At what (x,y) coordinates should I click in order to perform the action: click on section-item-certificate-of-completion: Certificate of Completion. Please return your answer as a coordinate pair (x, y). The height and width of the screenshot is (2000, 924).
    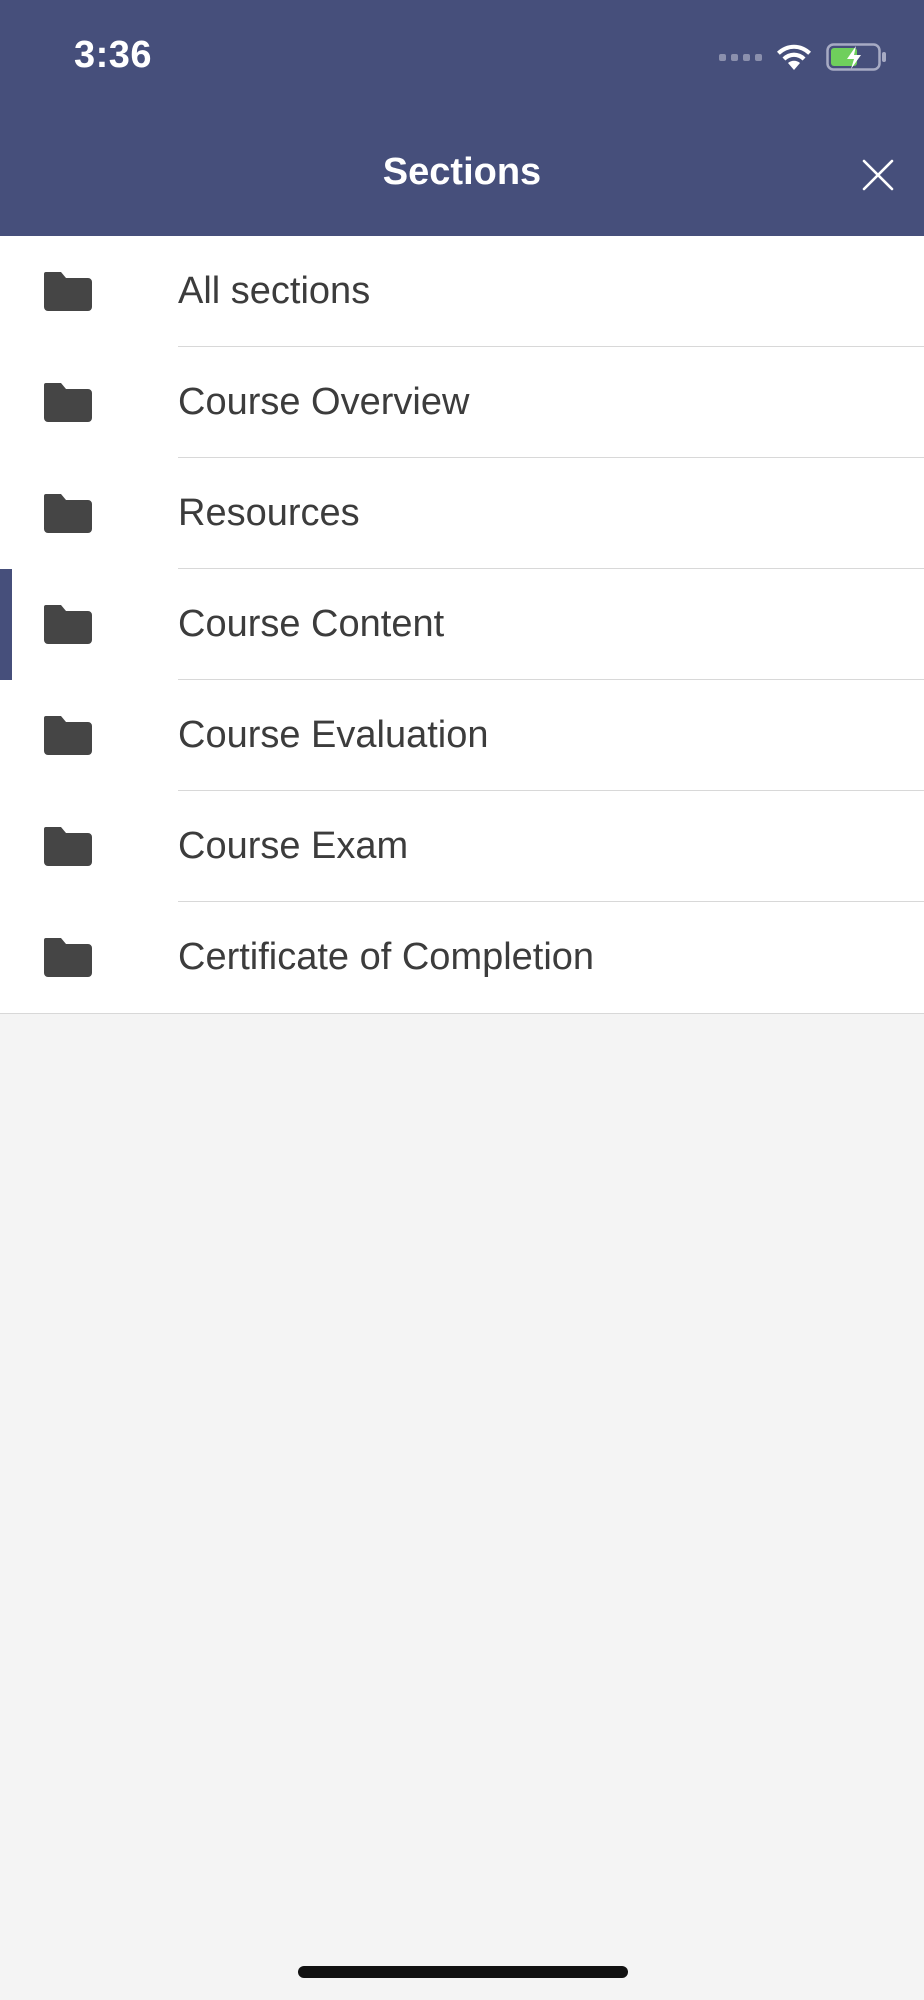
    Looking at the image, I should click on (462, 957).